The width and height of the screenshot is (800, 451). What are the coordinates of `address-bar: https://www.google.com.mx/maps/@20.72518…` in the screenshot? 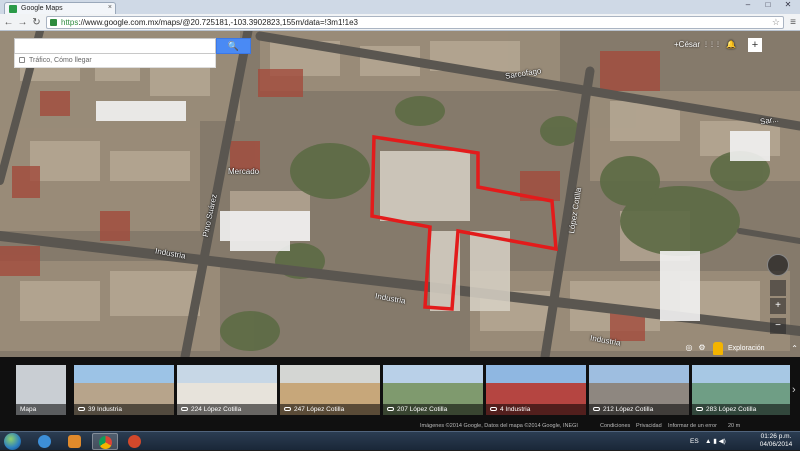 It's located at (415, 22).